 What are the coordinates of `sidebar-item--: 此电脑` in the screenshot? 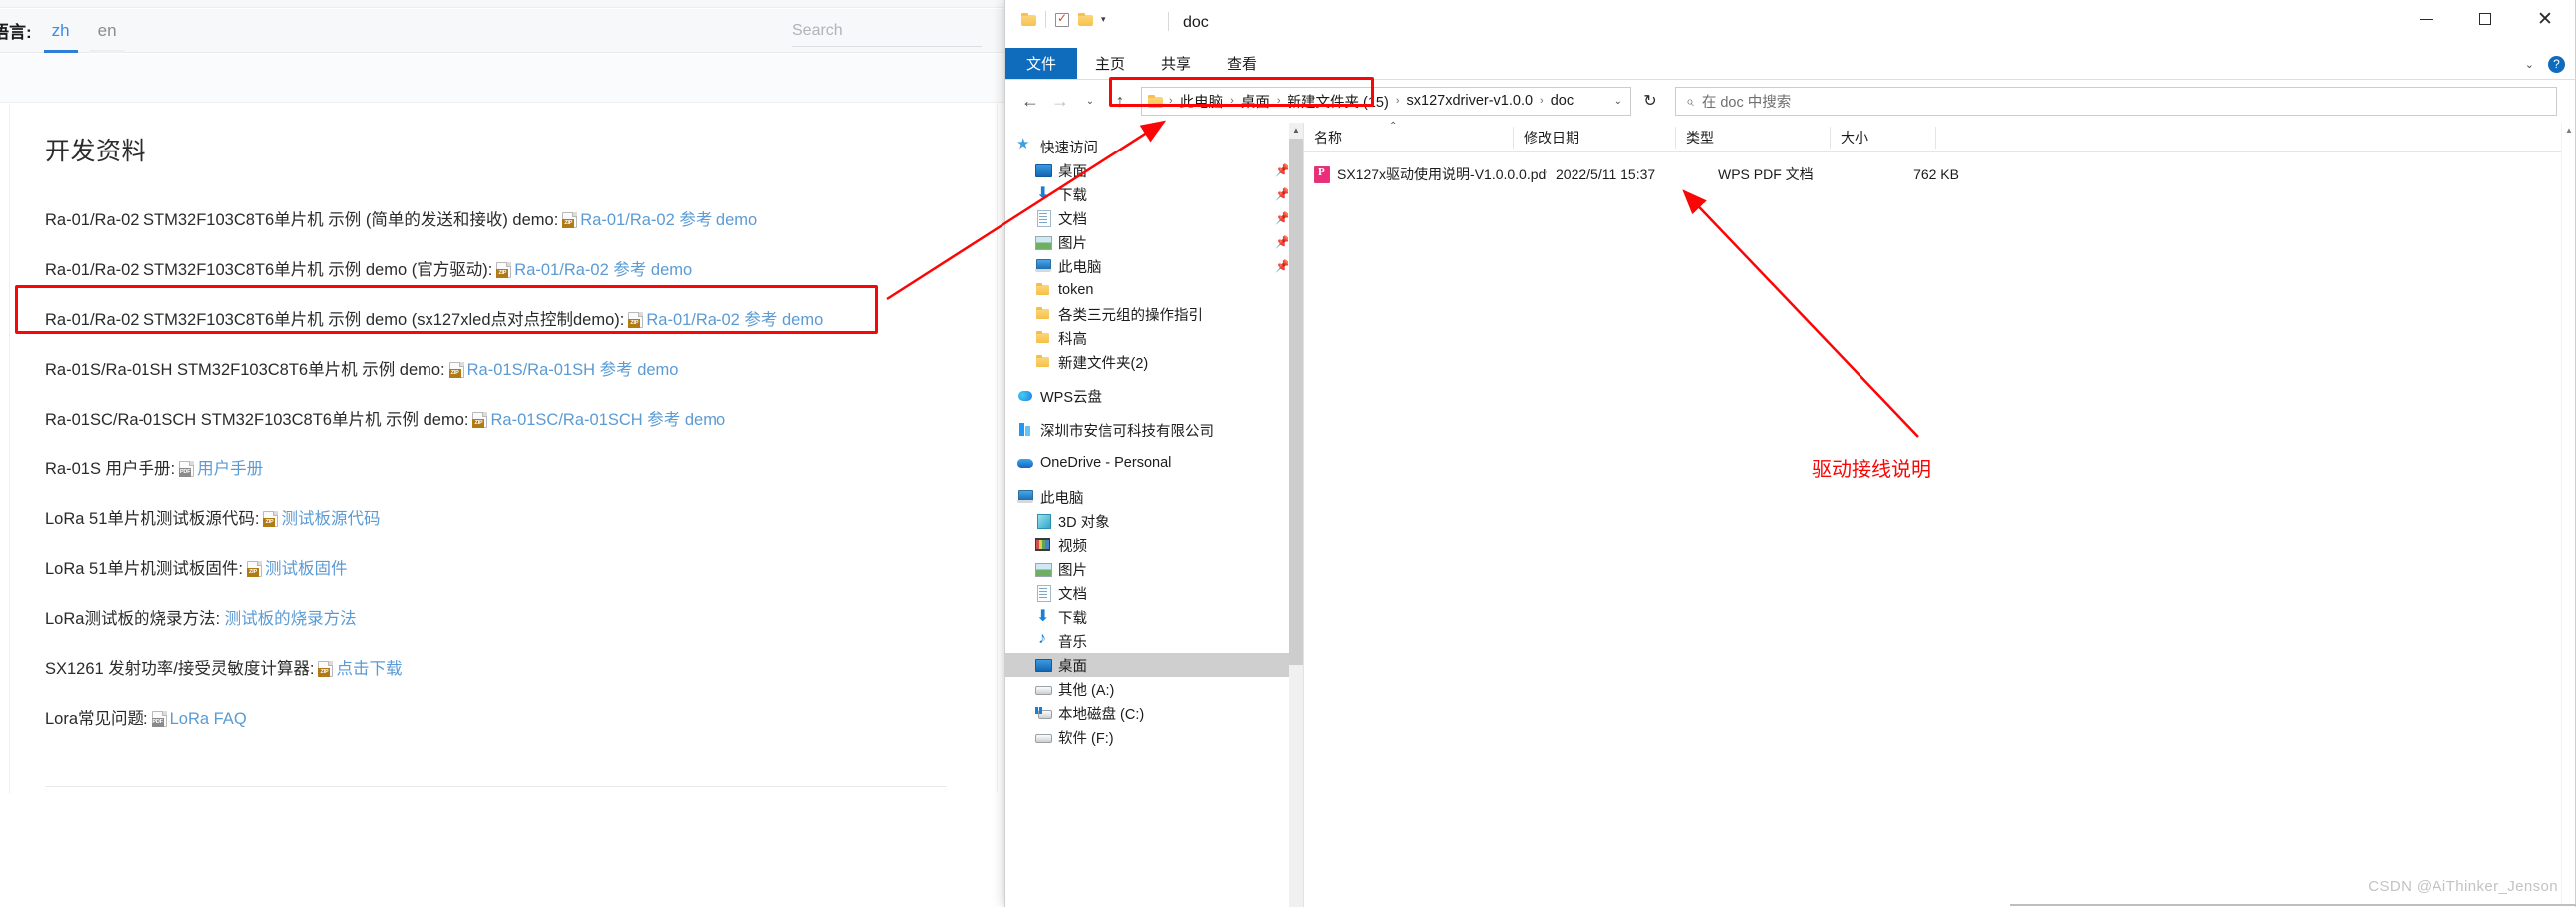 It's located at (1154, 497).